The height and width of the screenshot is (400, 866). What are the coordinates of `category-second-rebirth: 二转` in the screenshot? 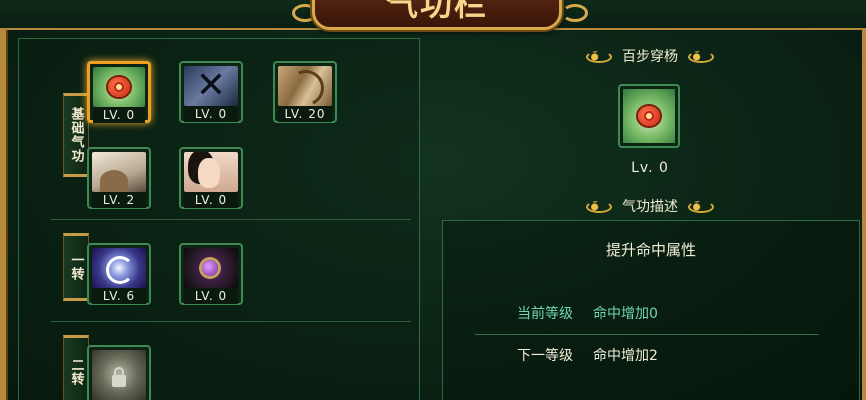 It's located at (76, 367).